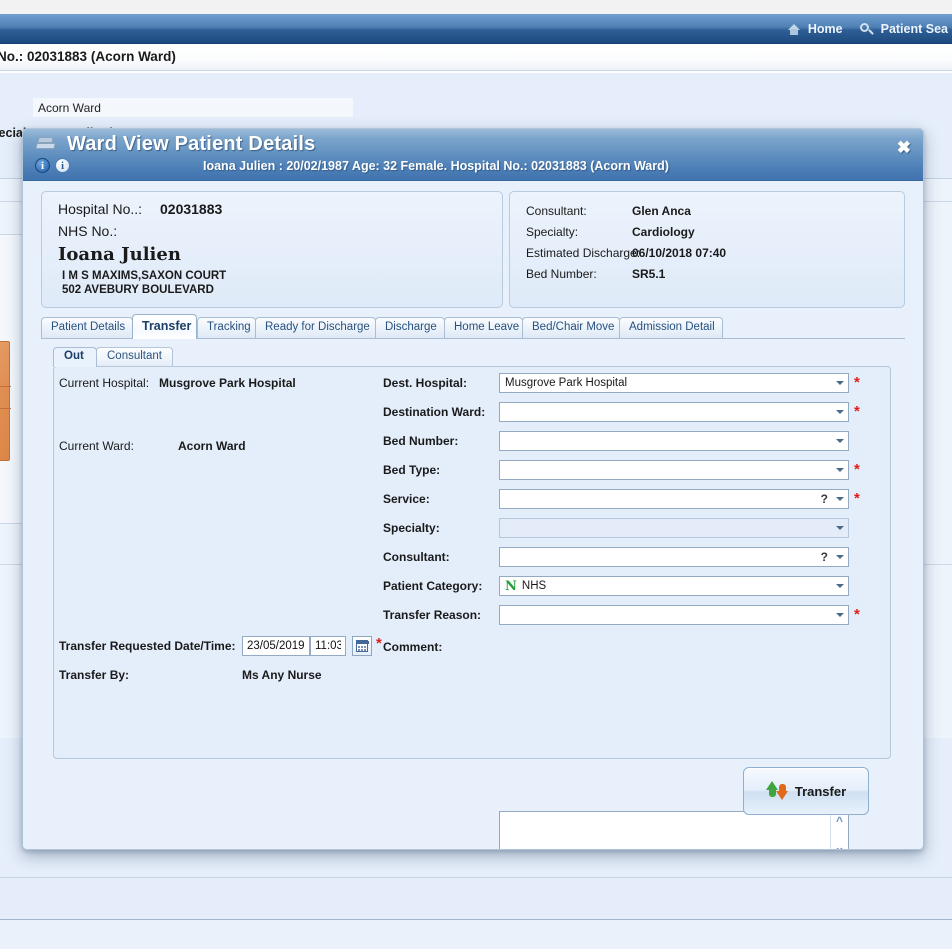  I want to click on global-nav-bar: Home Patient Sea, so click(476, 29).